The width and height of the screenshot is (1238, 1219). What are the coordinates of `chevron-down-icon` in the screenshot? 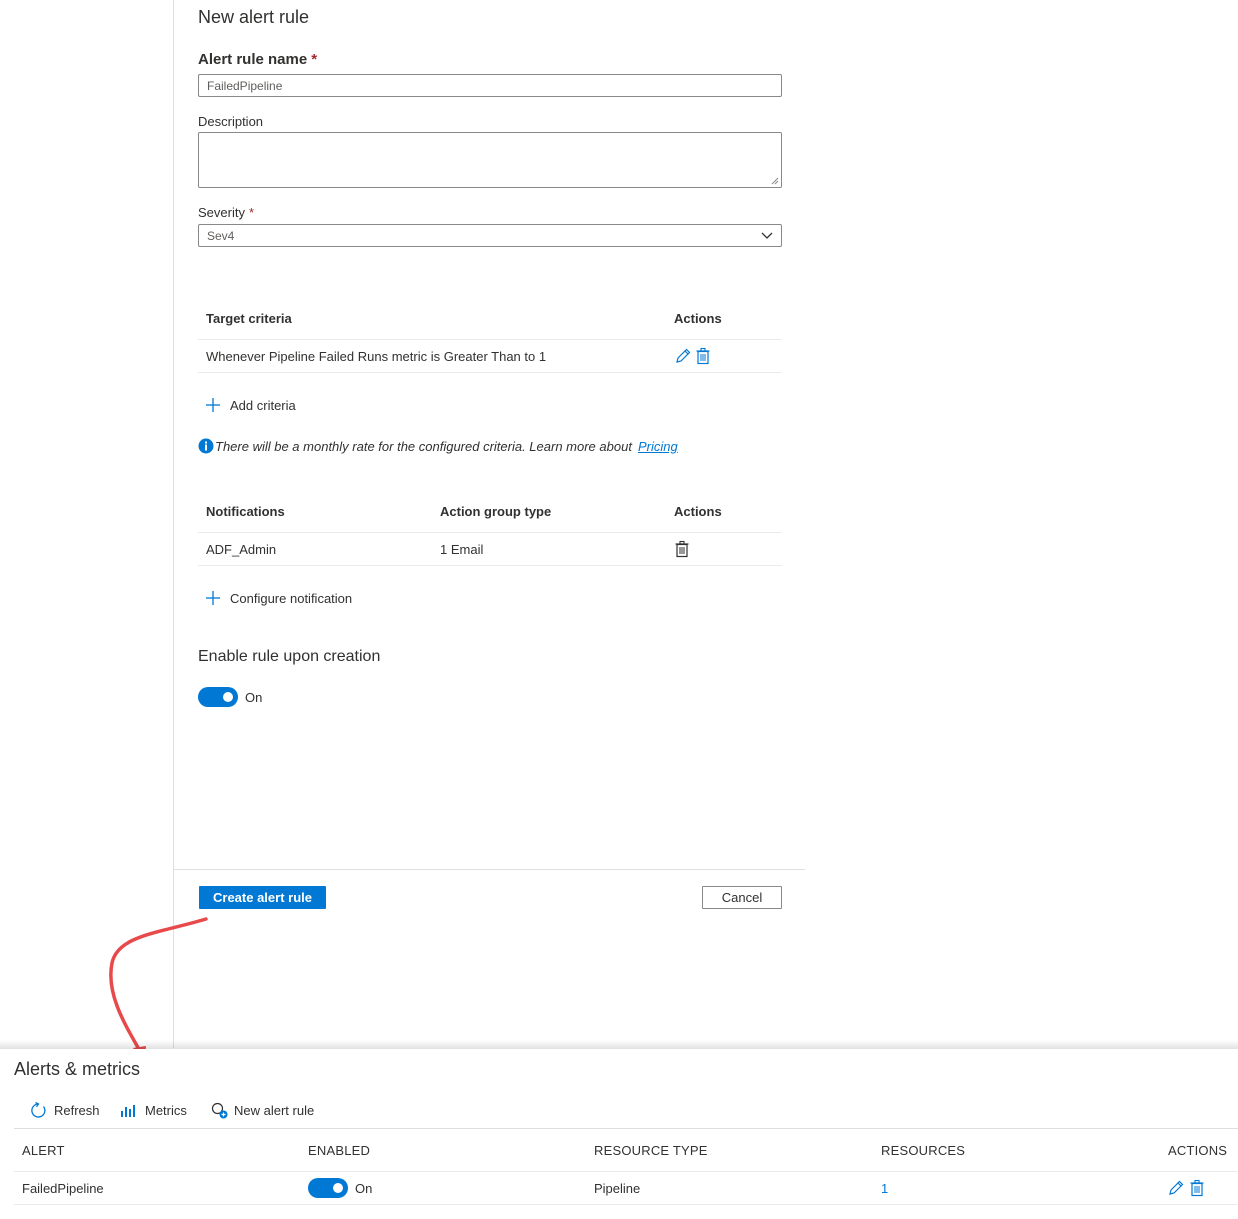 It's located at (767, 235).